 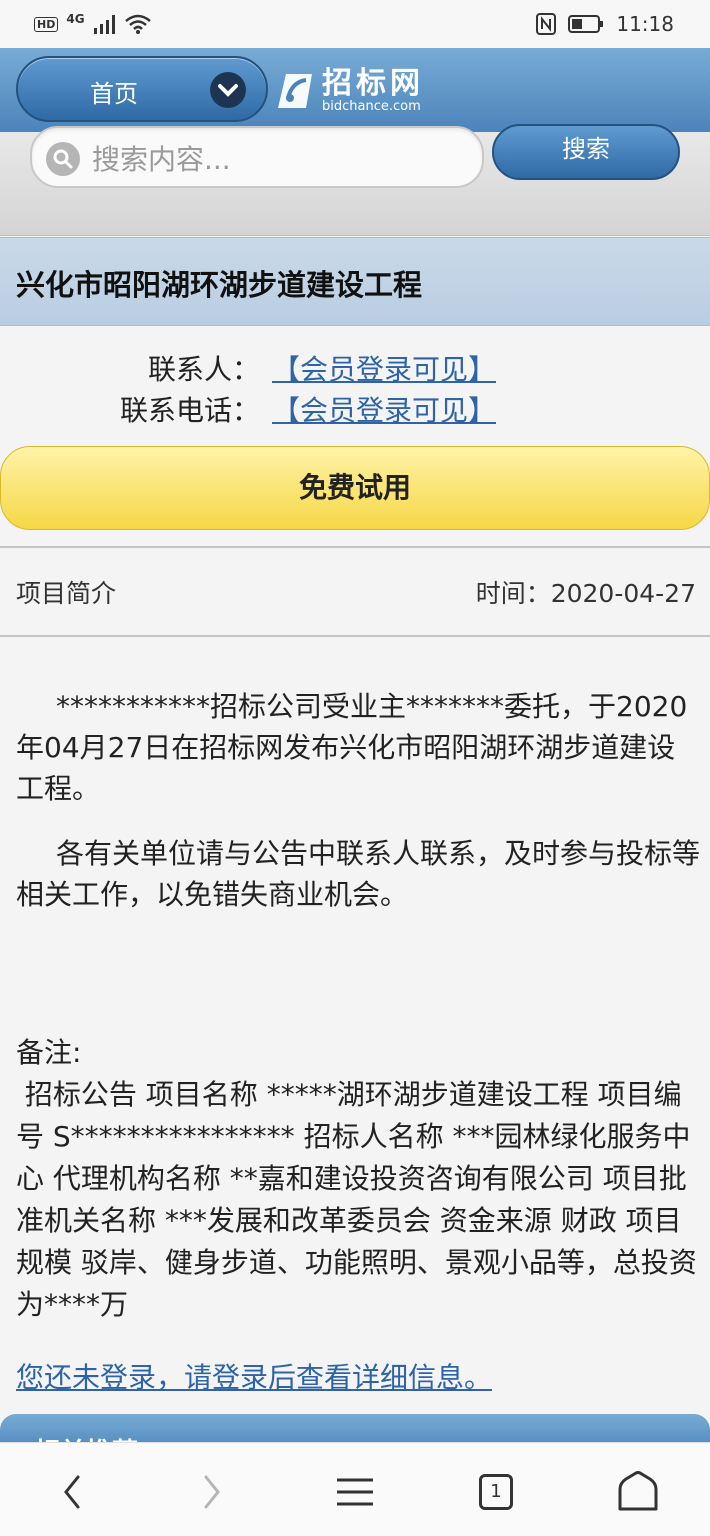 I want to click on battery-icon, so click(x=586, y=24).